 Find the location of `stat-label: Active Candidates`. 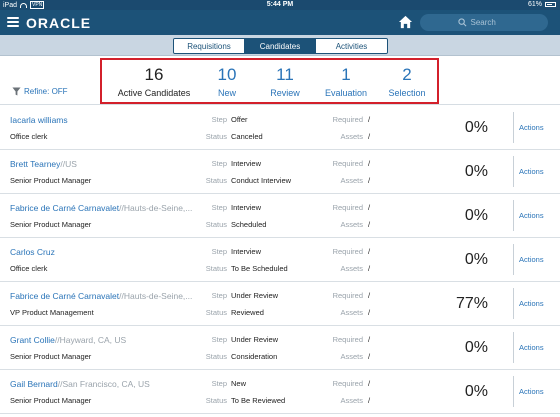

stat-label: Active Candidates is located at coordinates (154, 93).